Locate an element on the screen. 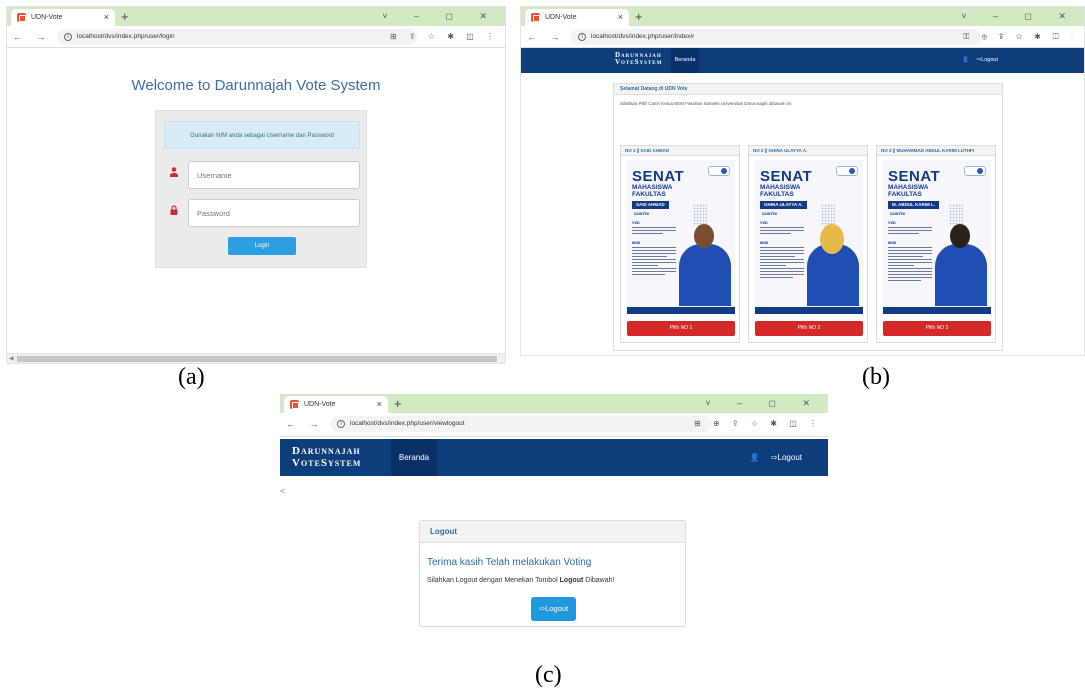 This screenshot has width=1085, height=693. address-bar-url: localhost/dvs/index.php/user/index# is located at coordinates (642, 36).